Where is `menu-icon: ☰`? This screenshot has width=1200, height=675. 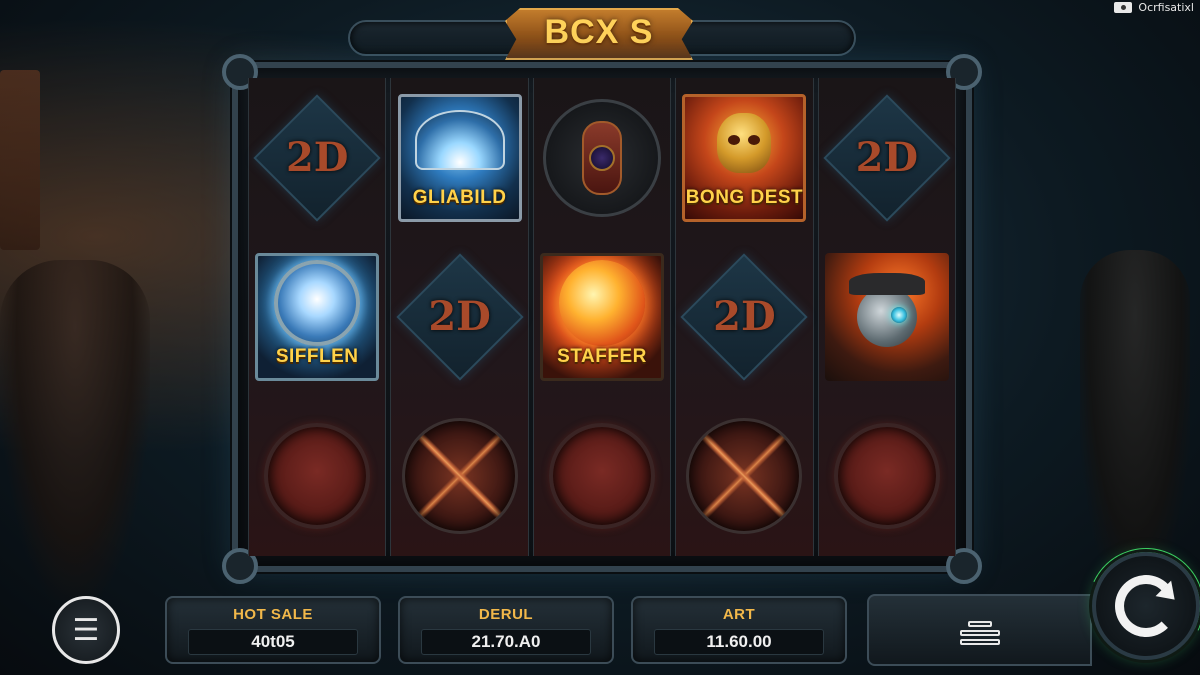 menu-icon: ☰ is located at coordinates (86, 630).